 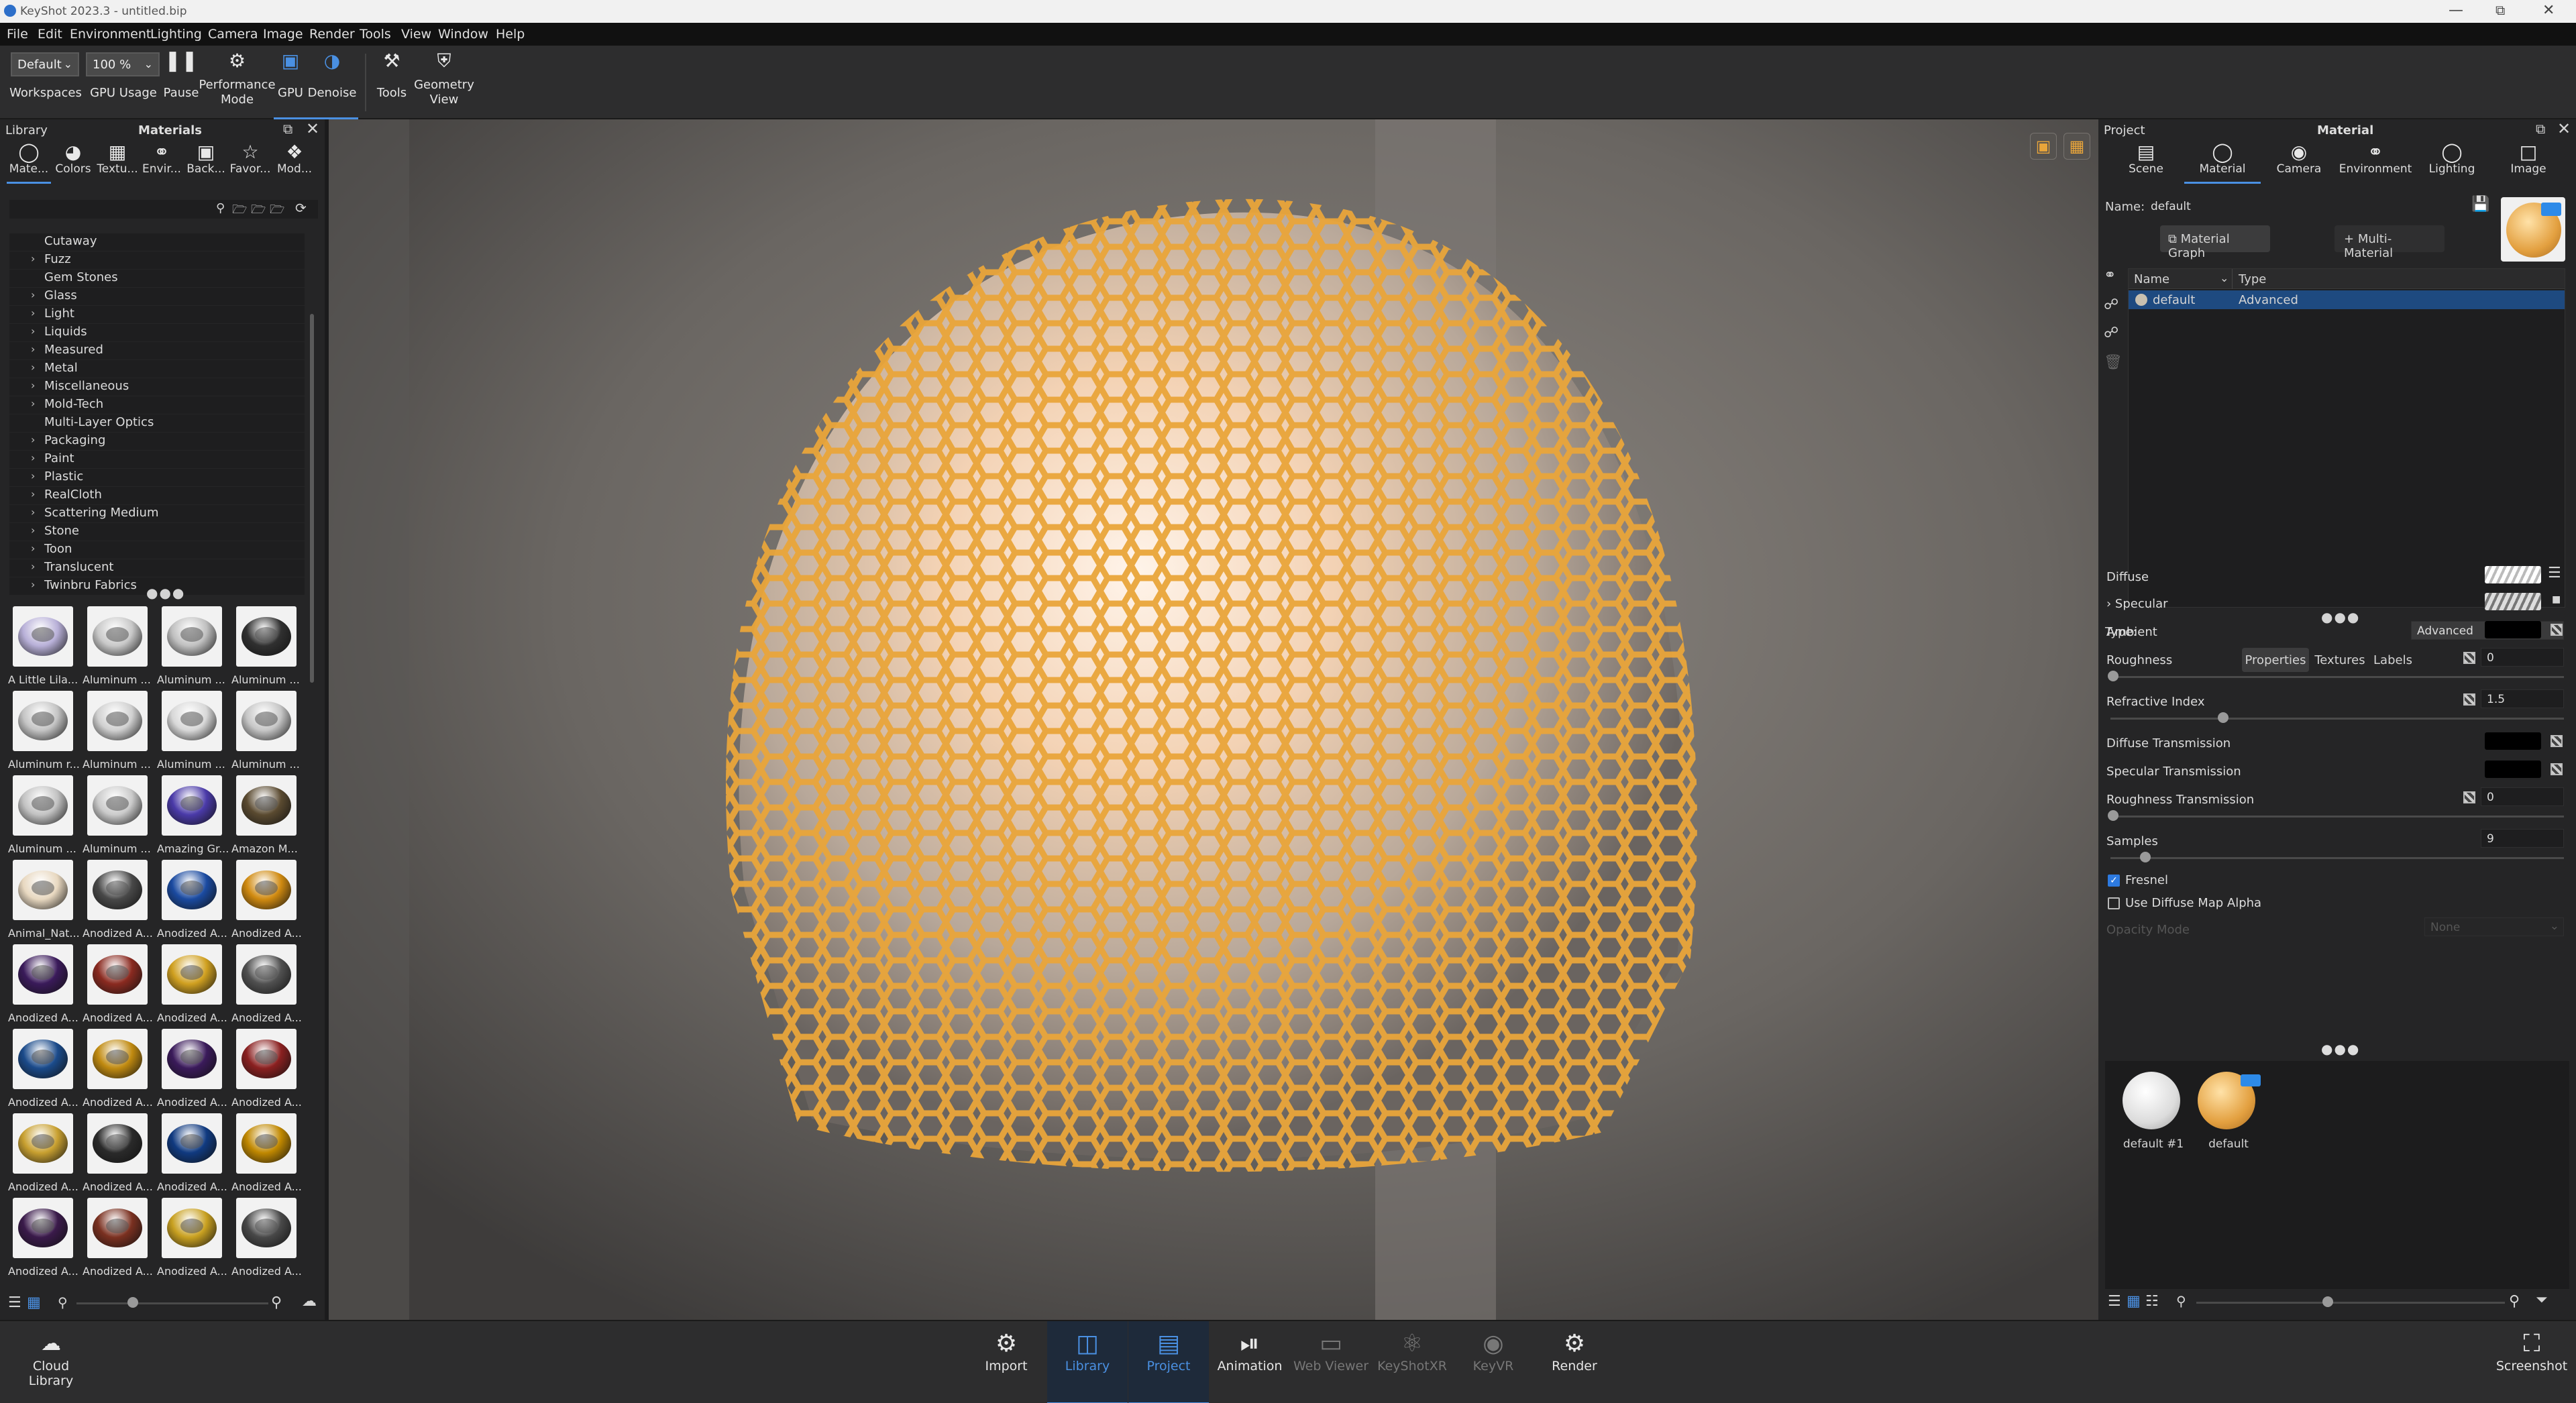 What do you see at coordinates (172, 1303) in the screenshot?
I see `thumbnail-size-slider` at bounding box center [172, 1303].